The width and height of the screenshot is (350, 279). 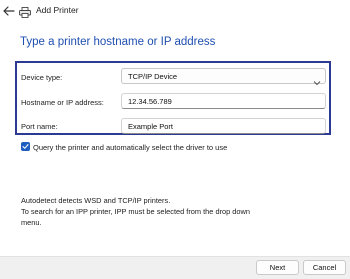 I want to click on port-name-input: Example Port, so click(x=223, y=126).